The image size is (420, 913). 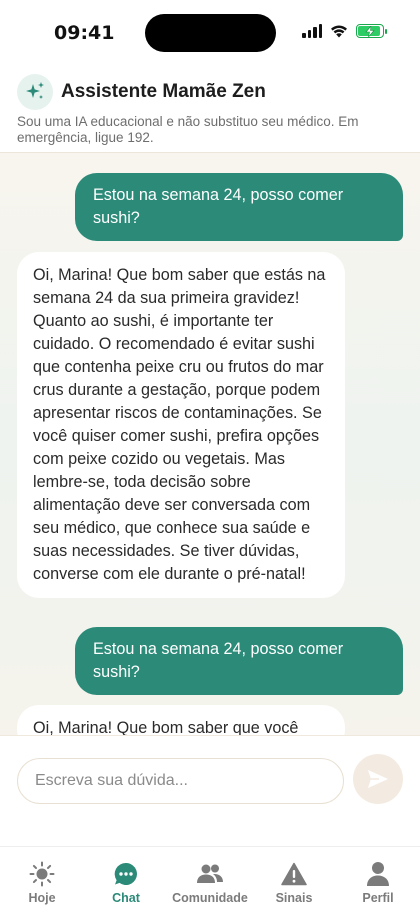 What do you see at coordinates (210, 873) in the screenshot?
I see `people-icon` at bounding box center [210, 873].